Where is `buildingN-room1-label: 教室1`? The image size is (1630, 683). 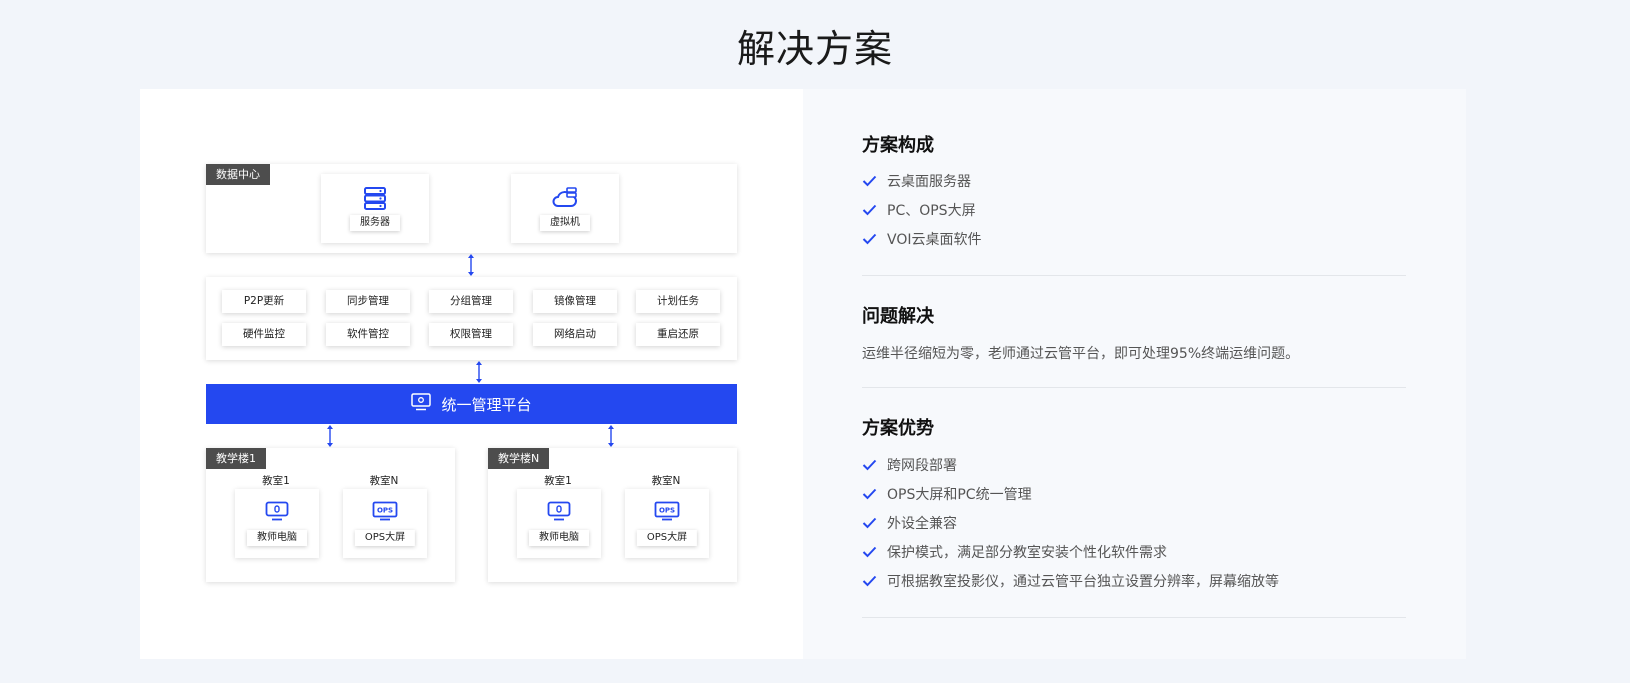 buildingN-room1-label: 教室1 is located at coordinates (558, 481).